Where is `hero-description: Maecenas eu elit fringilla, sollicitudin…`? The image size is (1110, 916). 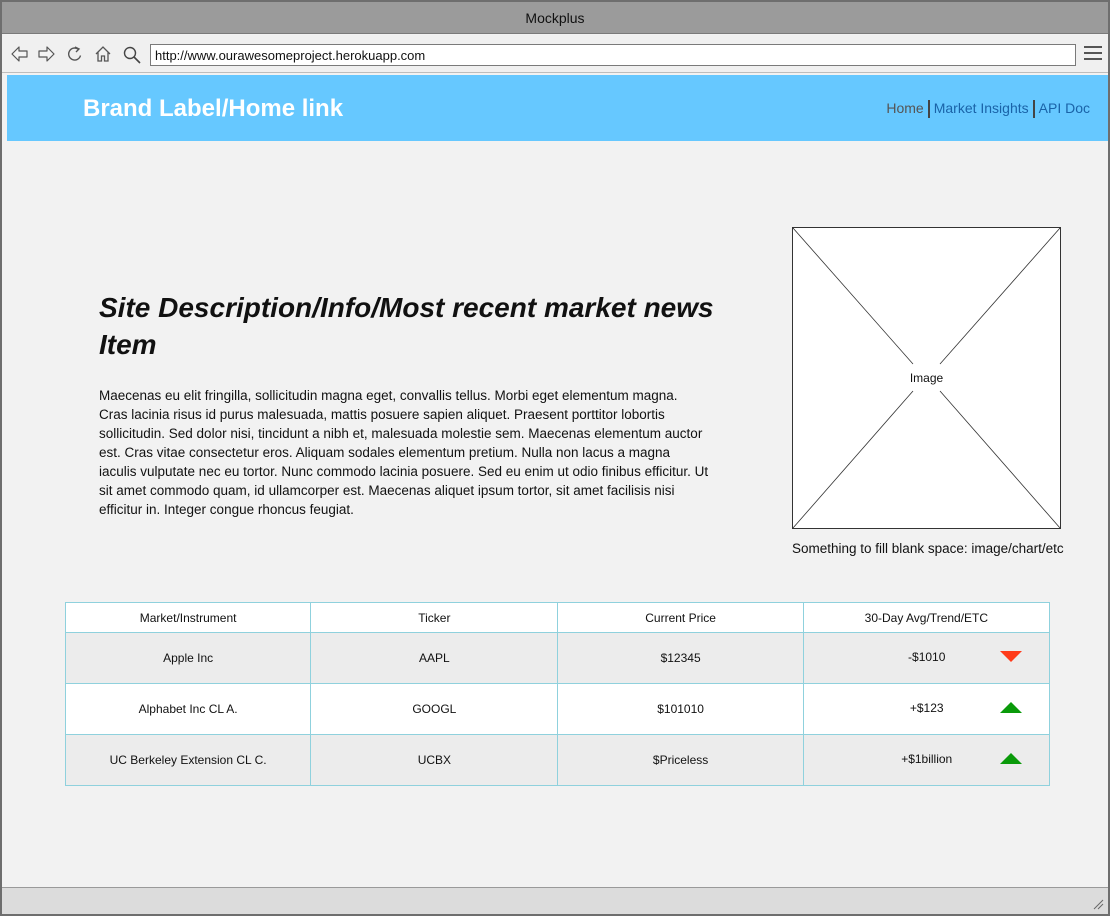 hero-description: Maecenas eu elit fringilla, sollicitudin… is located at coordinates (404, 452).